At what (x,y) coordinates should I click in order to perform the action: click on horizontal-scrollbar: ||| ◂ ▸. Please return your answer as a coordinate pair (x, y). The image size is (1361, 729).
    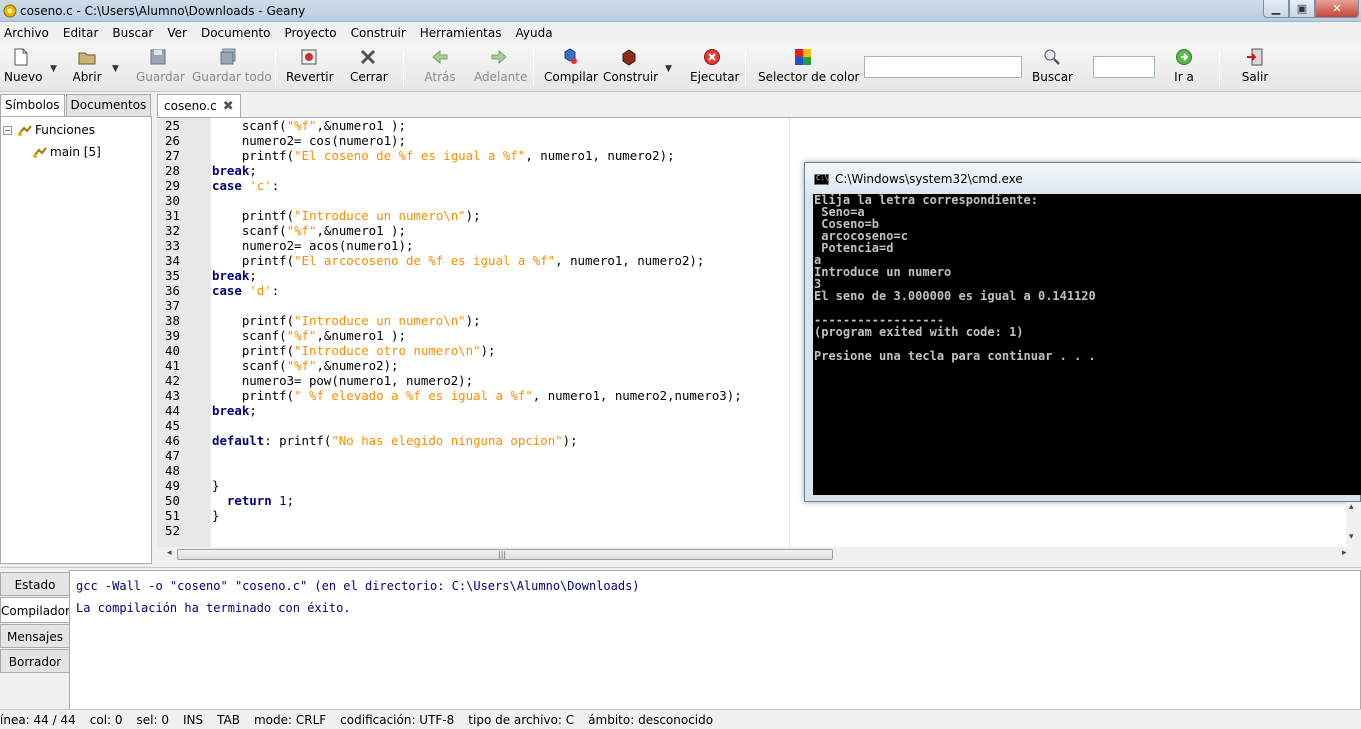
    Looking at the image, I should click on (762, 554).